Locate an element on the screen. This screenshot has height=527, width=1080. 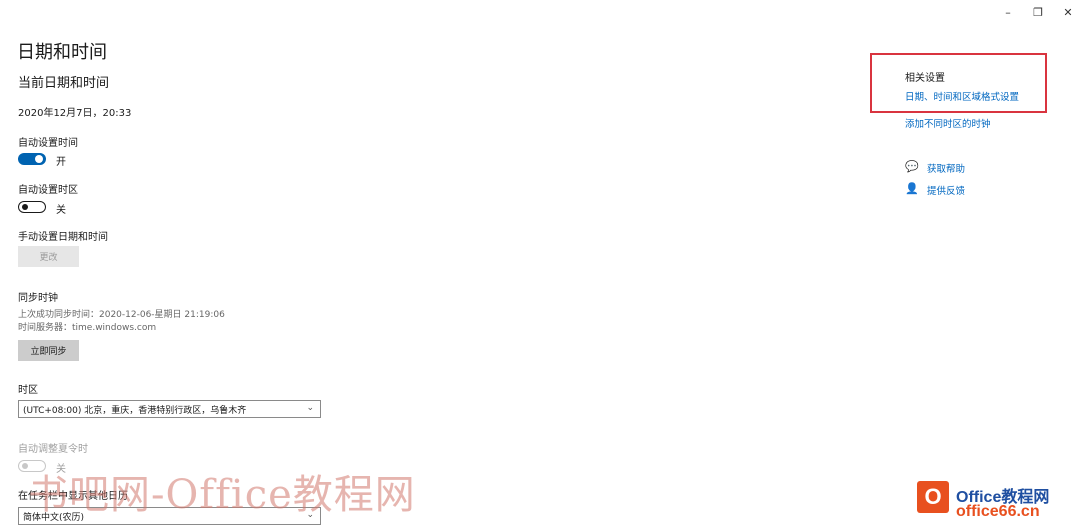
timezone-value: (UTC+08:00) 北京，重庆，香港特别行政区，乌鲁木齐 is located at coordinates (135, 410).